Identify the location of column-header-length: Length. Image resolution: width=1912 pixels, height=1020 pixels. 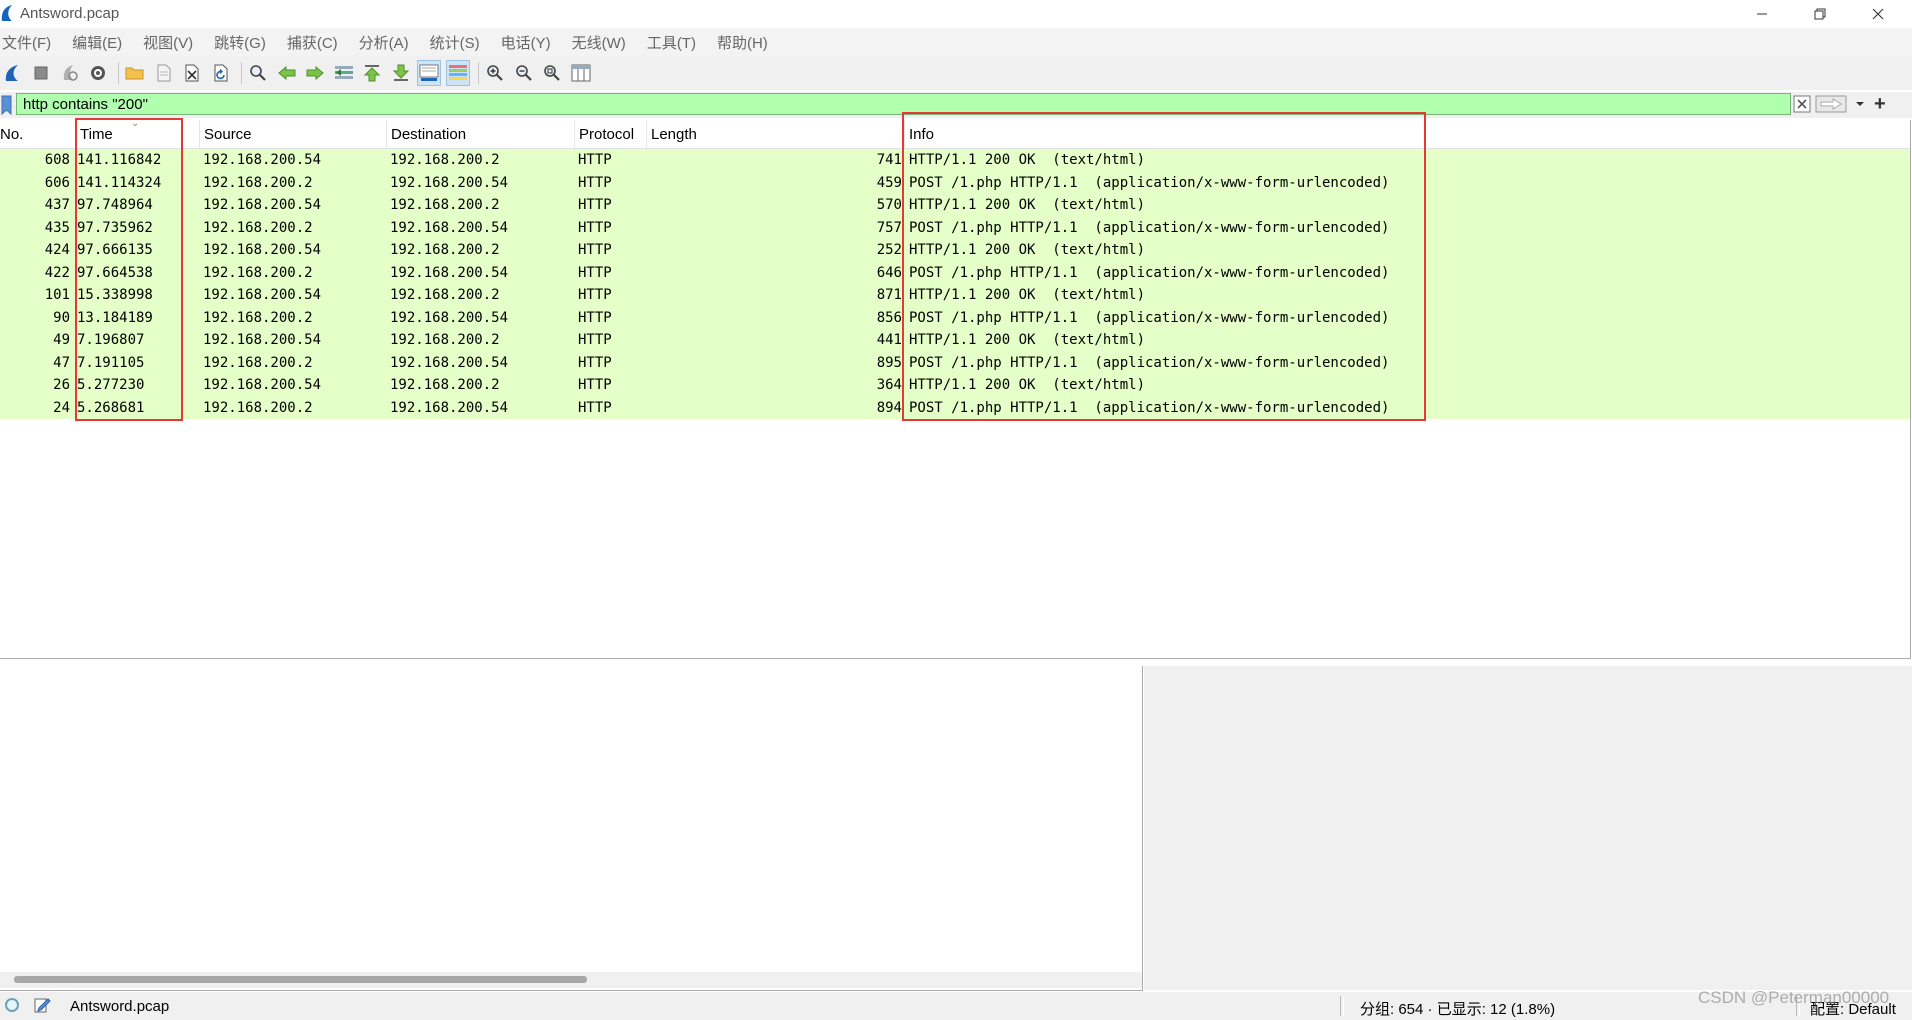
(776, 134).